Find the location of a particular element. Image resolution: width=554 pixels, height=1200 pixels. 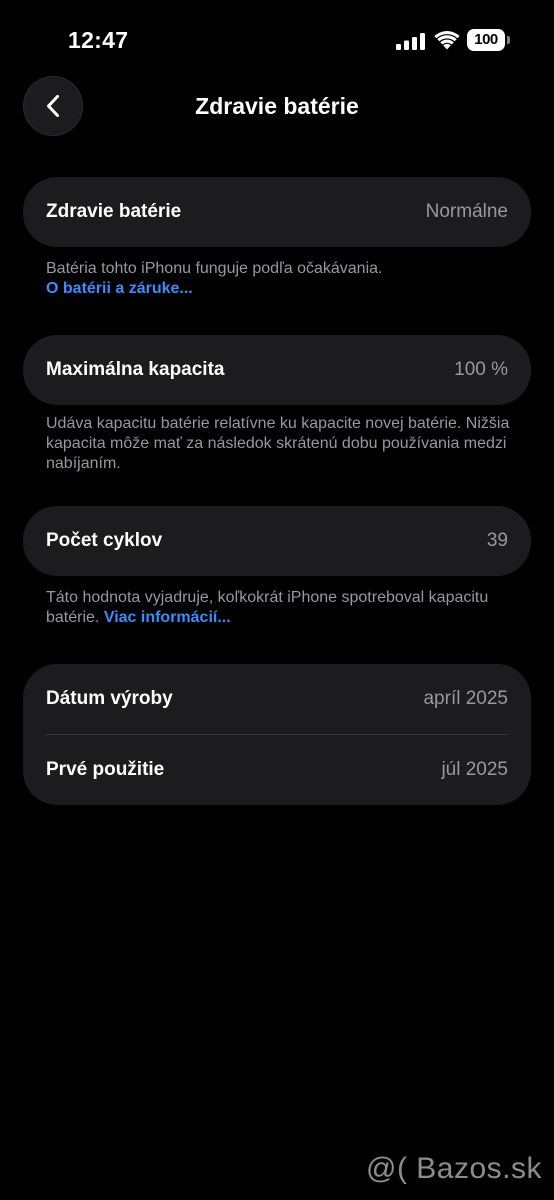

manufacture-date-value: apríl 2025 is located at coordinates (465, 698).